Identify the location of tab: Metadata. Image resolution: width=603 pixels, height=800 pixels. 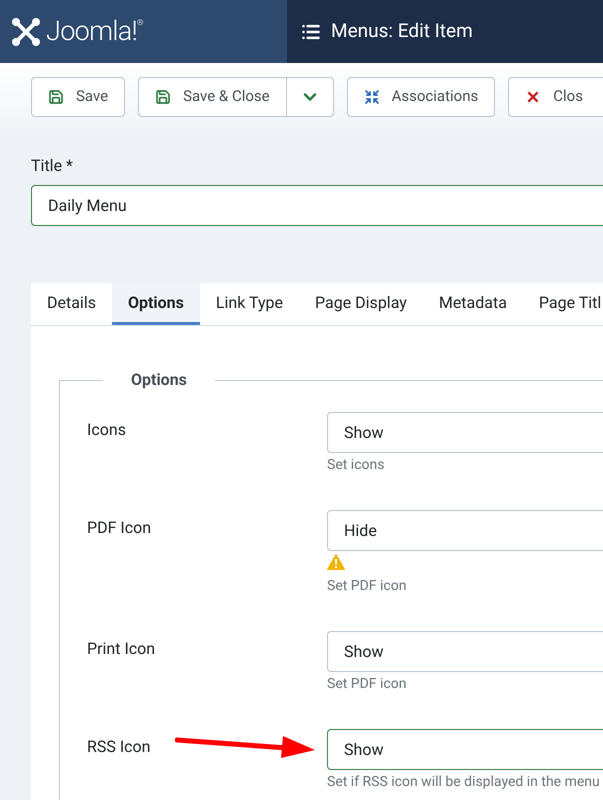
(472, 304).